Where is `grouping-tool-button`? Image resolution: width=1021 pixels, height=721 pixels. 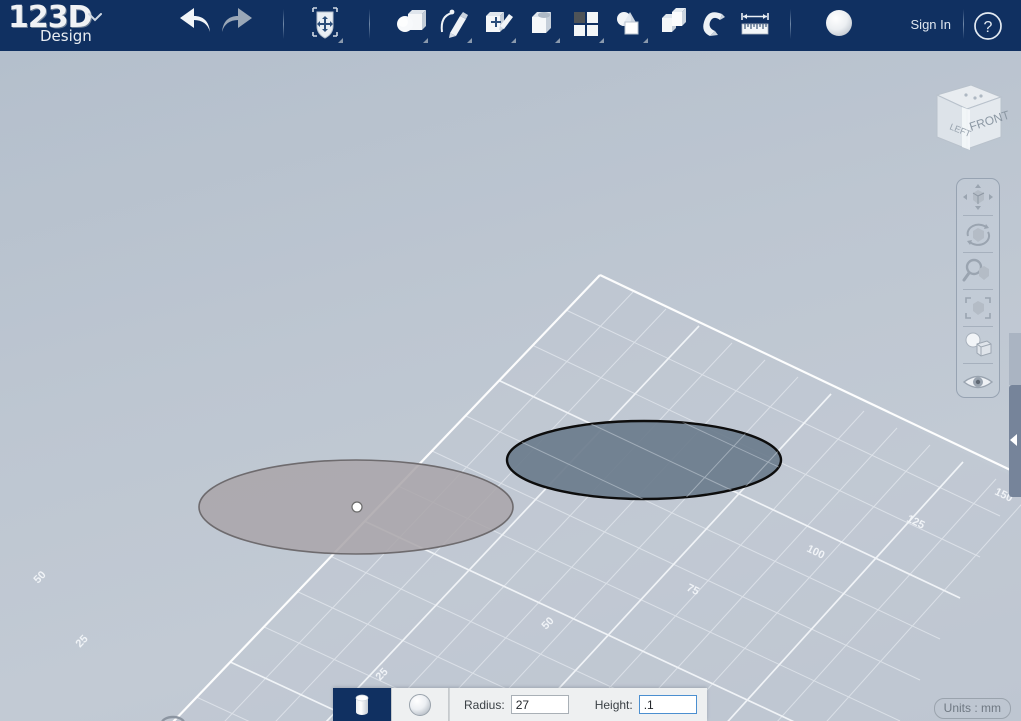
grouping-tool-button is located at coordinates (630, 24).